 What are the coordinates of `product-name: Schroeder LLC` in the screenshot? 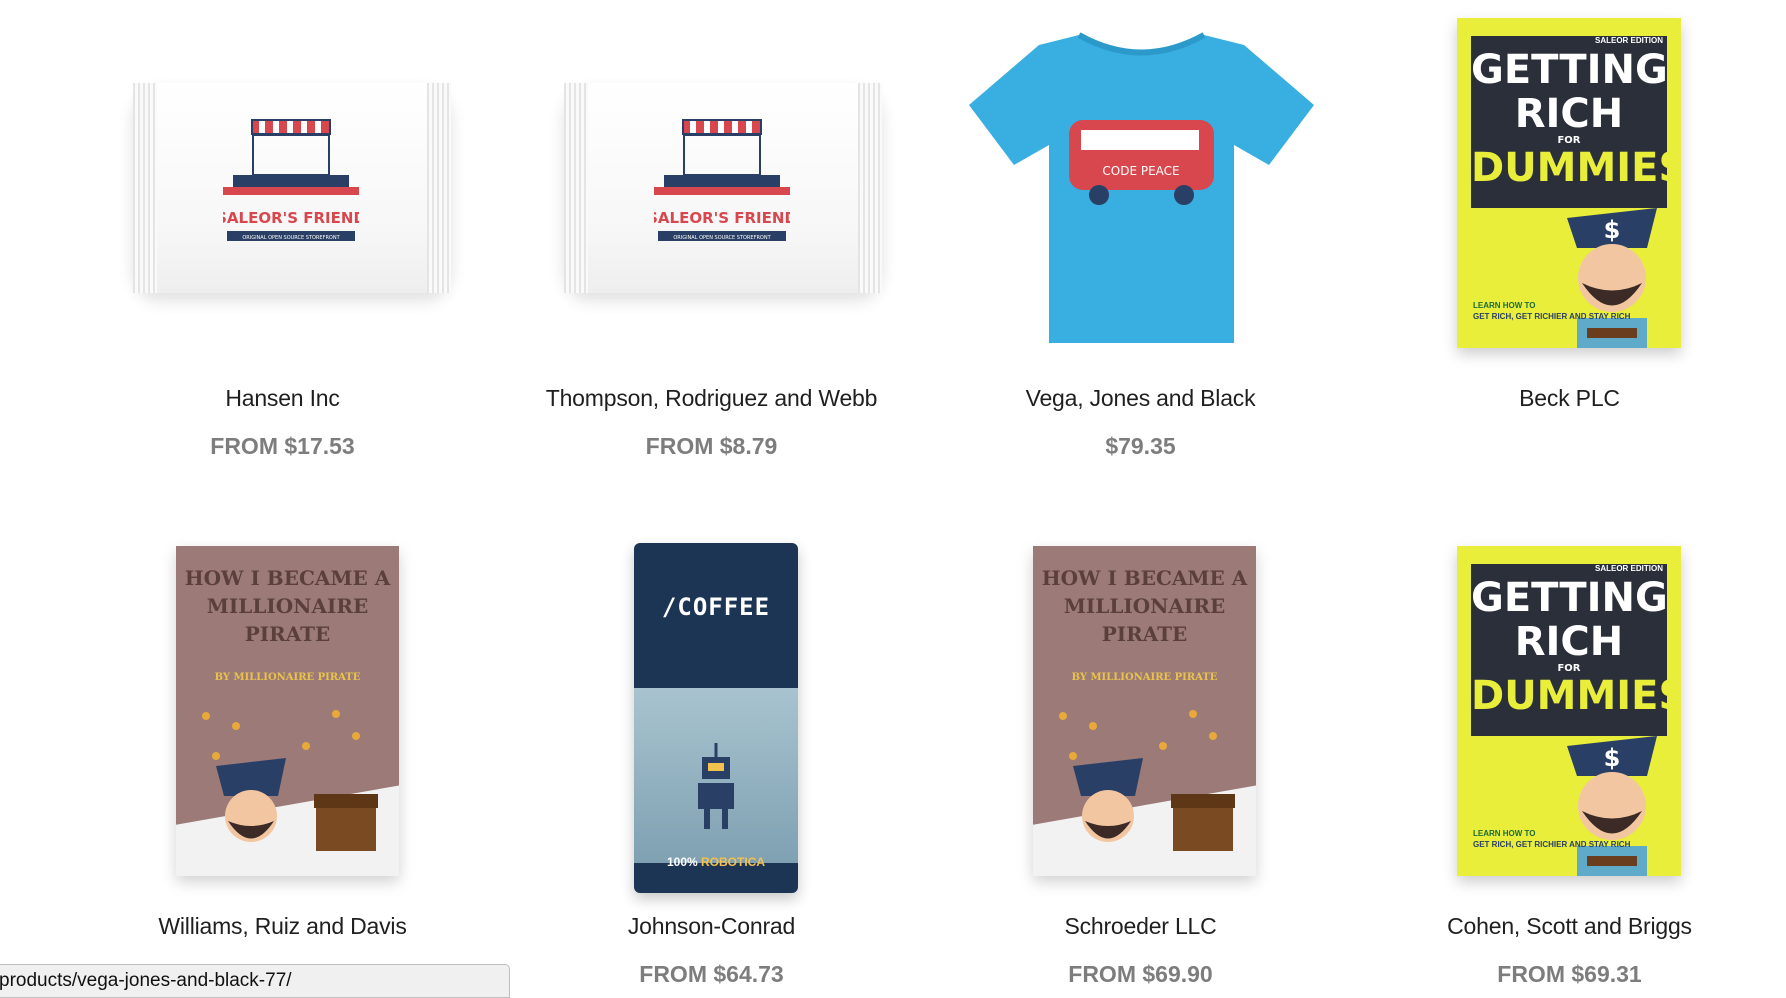 It's located at (1140, 926).